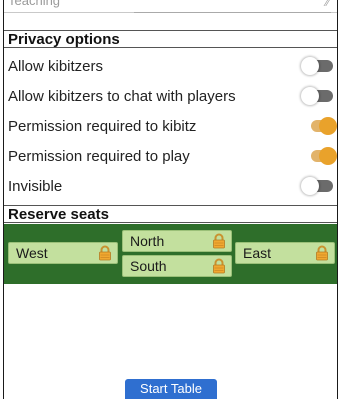 The width and height of the screenshot is (341, 399). Describe the element at coordinates (177, 266) in the screenshot. I see `seat-south: South` at that location.